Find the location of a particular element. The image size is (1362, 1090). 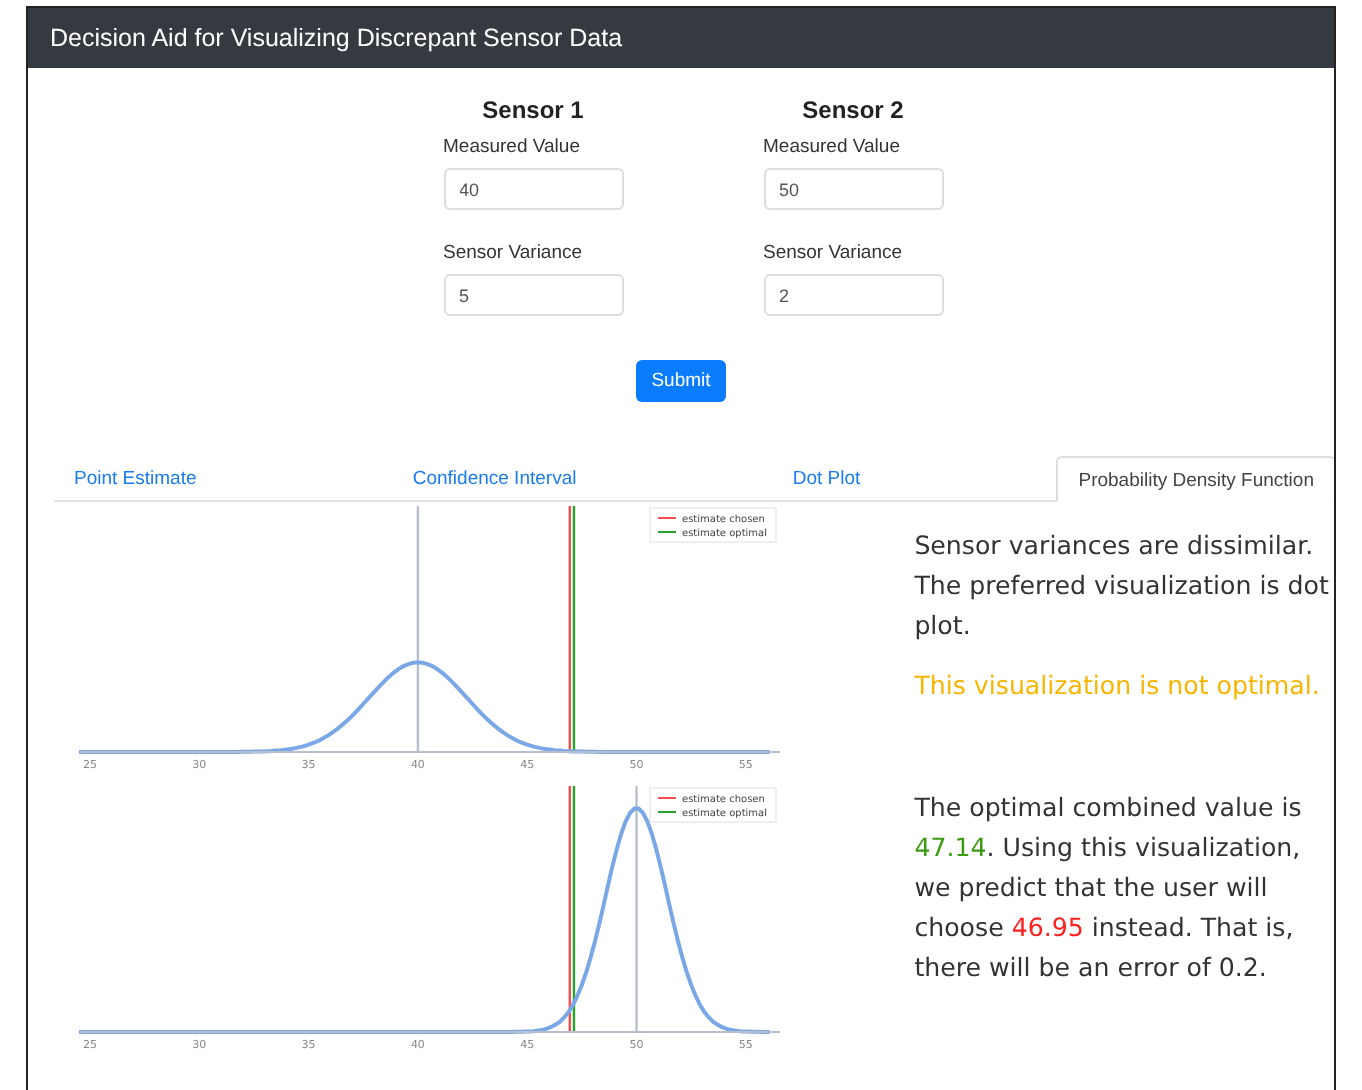

window-title: Decision Aid for Visualizing Discrepant Sensor Data is located at coordinates (336, 38).